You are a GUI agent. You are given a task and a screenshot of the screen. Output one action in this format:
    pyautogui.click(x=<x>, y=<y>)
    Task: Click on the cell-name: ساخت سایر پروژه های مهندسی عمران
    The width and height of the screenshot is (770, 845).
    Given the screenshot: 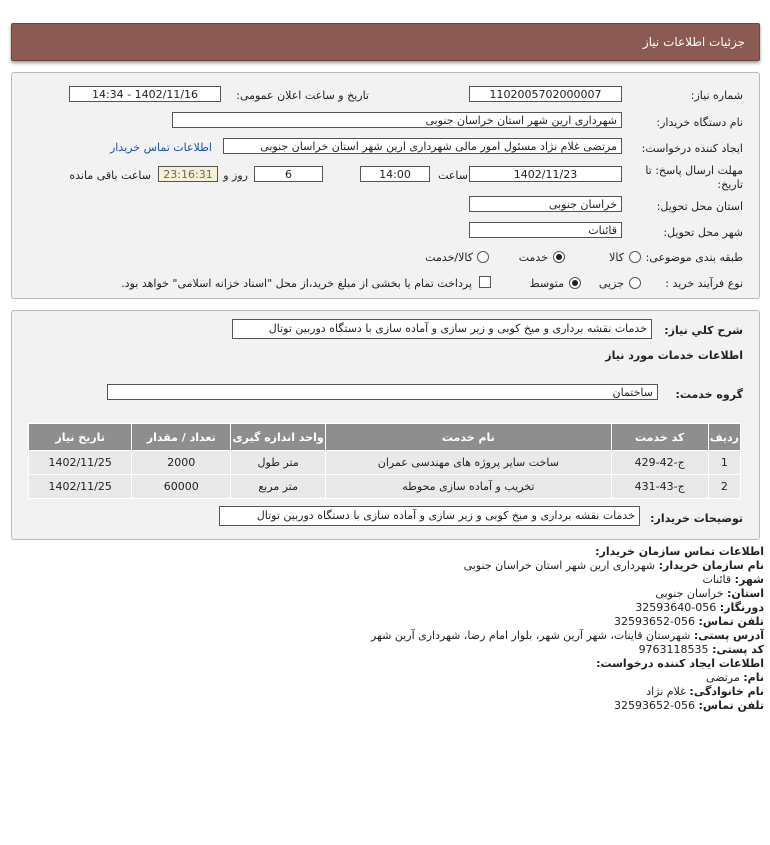 What is the action you would take?
    pyautogui.click(x=468, y=462)
    